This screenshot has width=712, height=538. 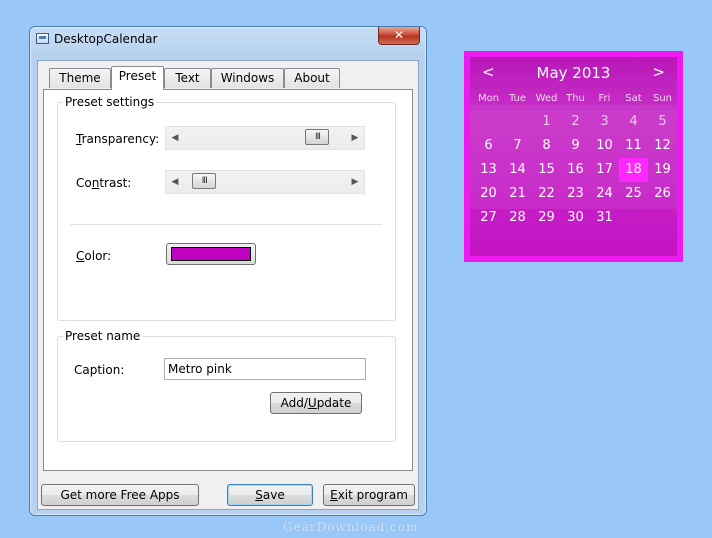 I want to click on calendar-day: 31, so click(x=604, y=218).